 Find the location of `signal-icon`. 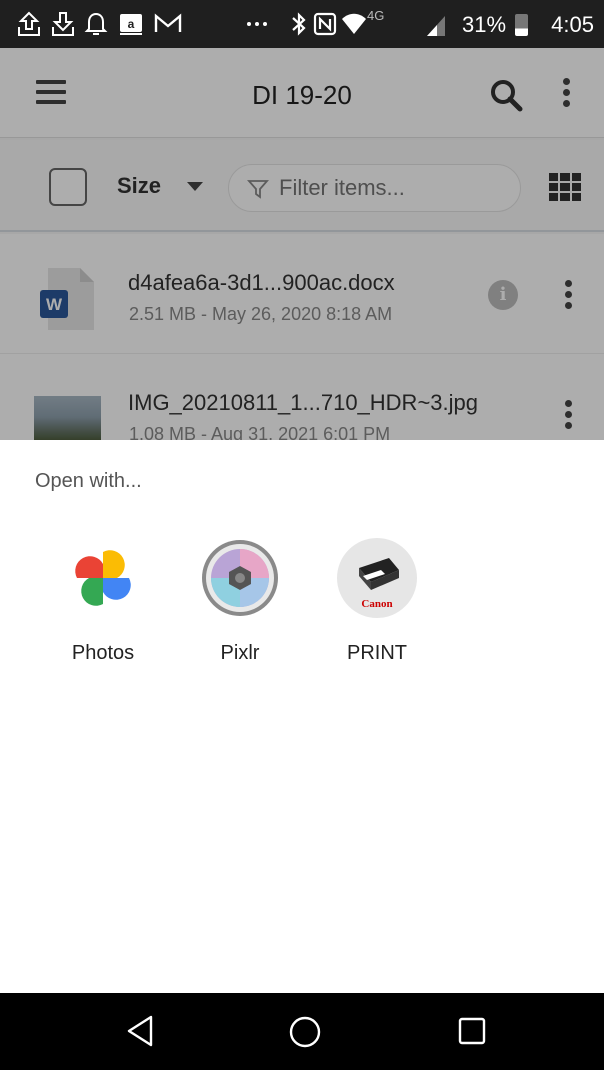

signal-icon is located at coordinates (436, 26).